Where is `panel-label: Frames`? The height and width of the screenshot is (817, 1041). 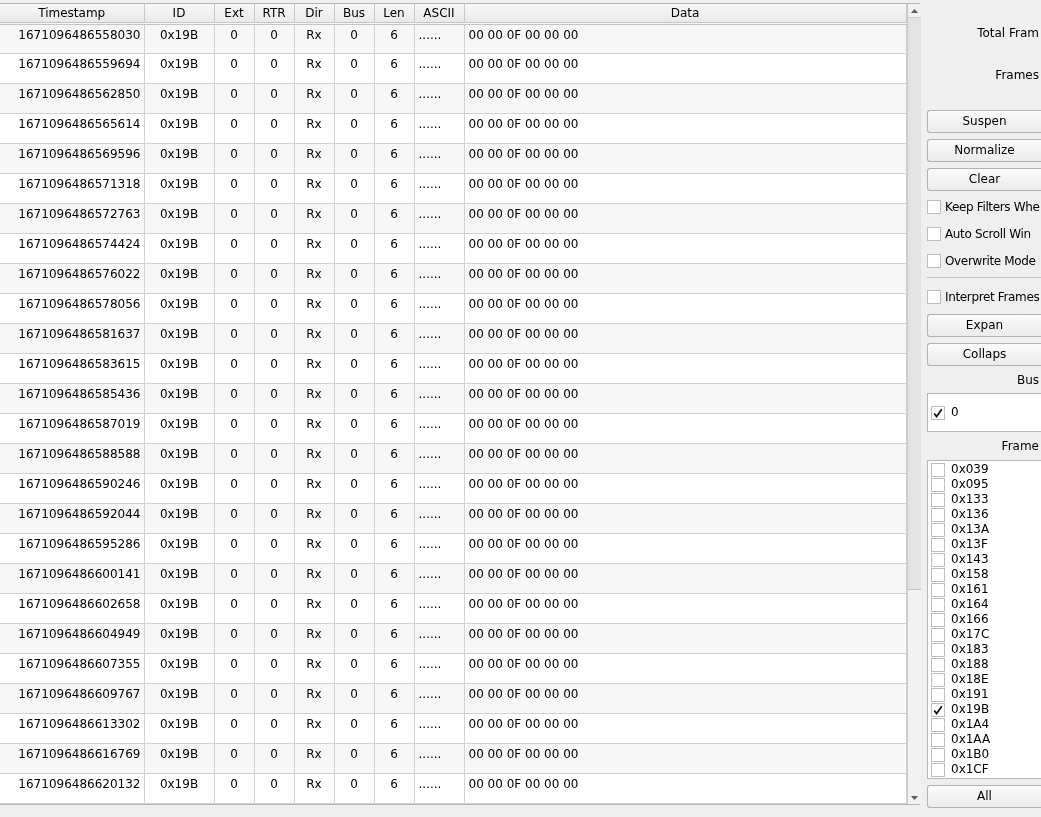 panel-label: Frames is located at coordinates (1017, 75).